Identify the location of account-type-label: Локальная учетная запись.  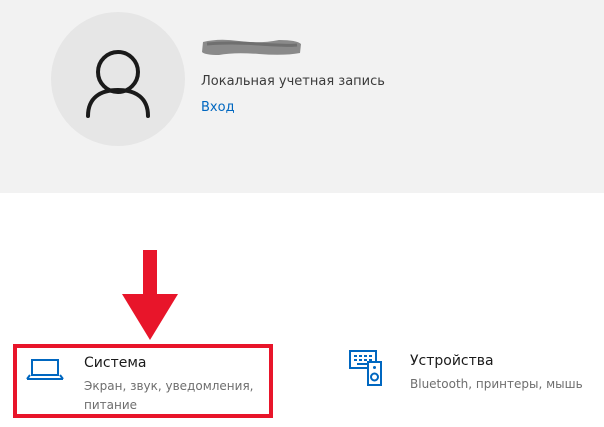
(293, 81).